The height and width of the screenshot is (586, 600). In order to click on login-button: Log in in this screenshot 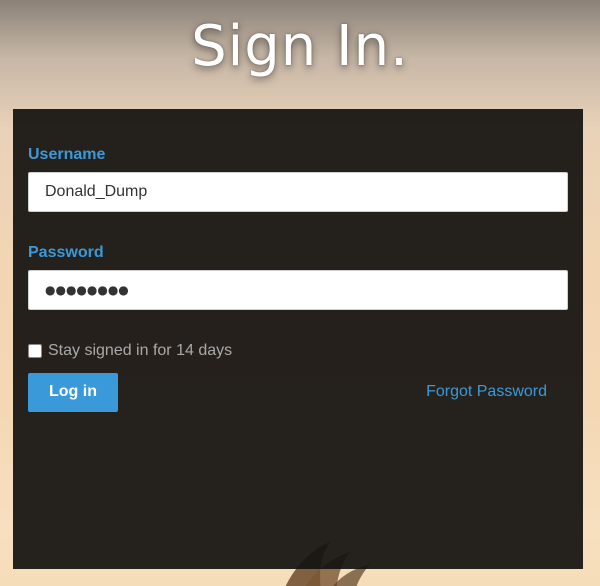, I will do `click(73, 392)`.